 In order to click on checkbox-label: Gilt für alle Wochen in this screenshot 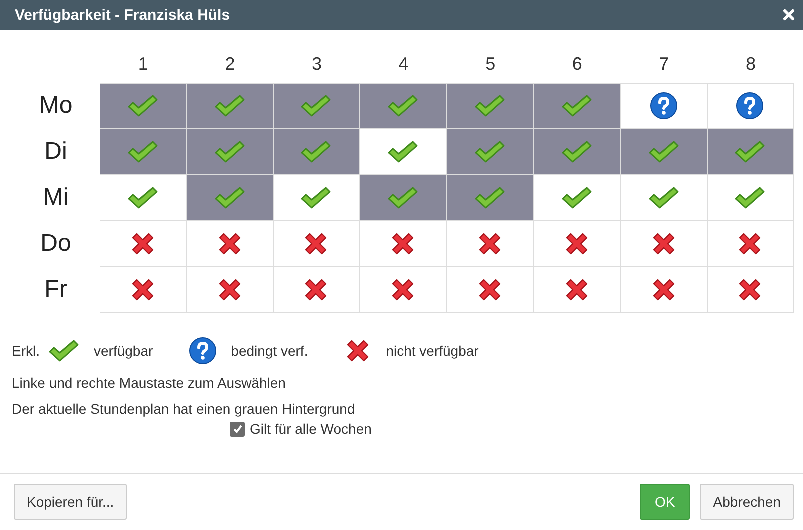, I will do `click(311, 429)`.